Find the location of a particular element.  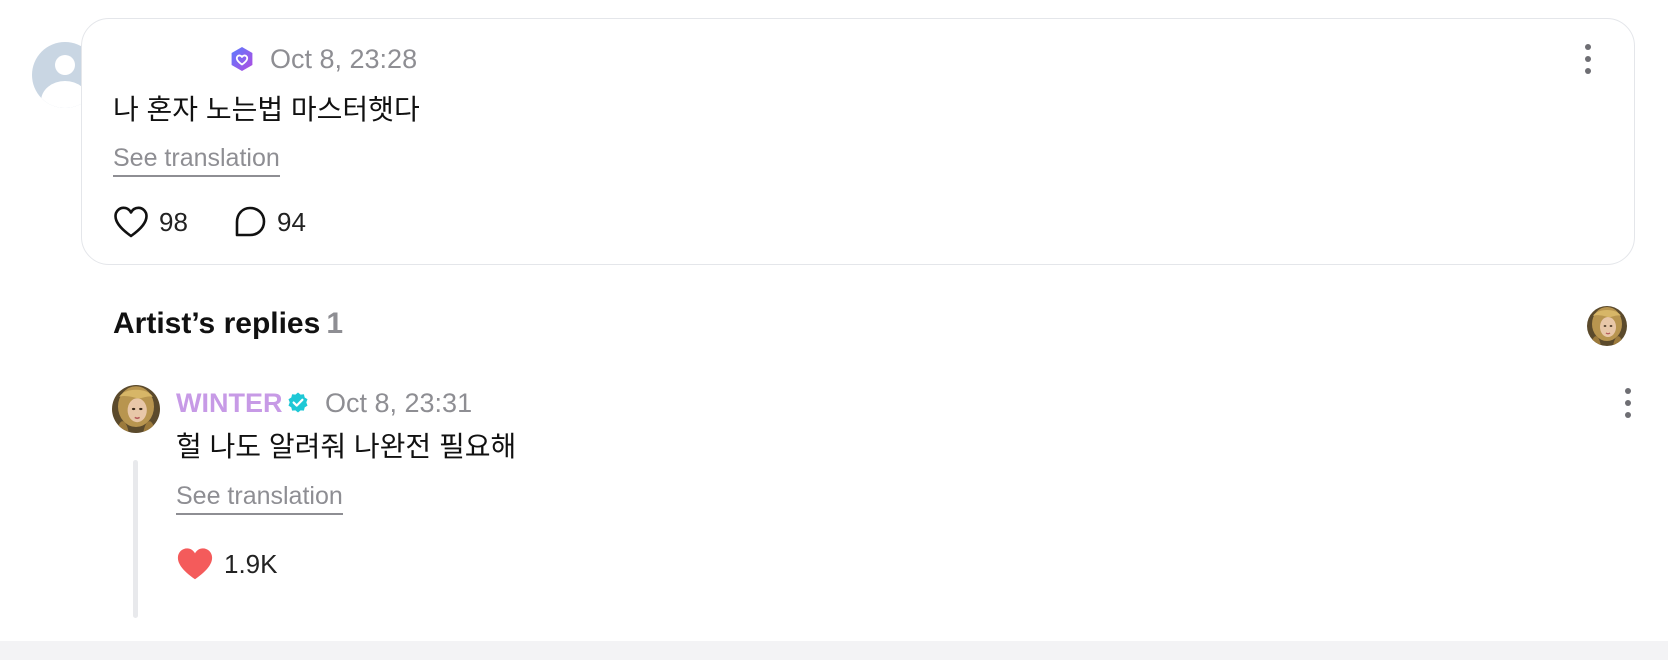

artist-replies-count: 1 is located at coordinates (334, 323).